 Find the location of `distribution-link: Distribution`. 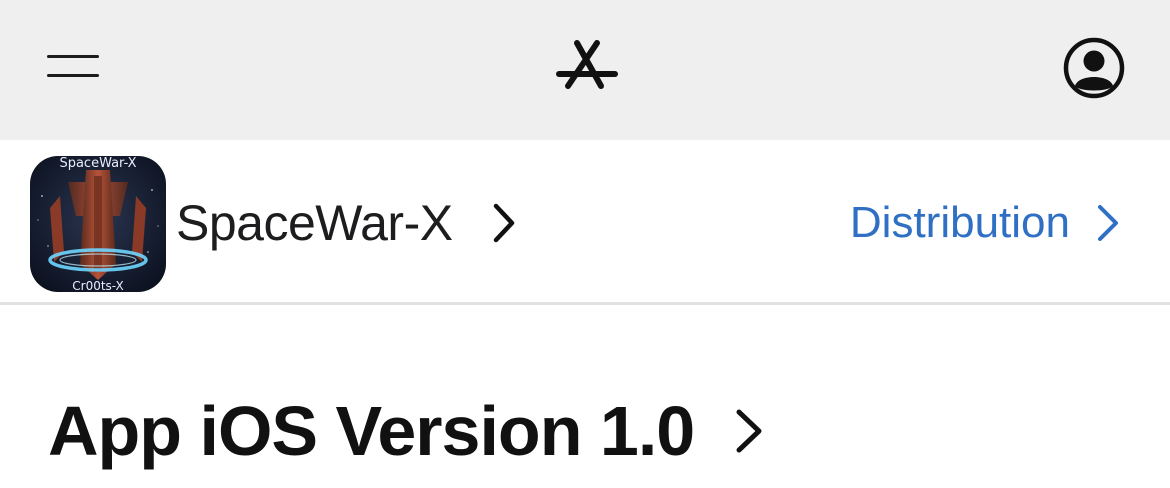

distribution-link: Distribution is located at coordinates (985, 223).